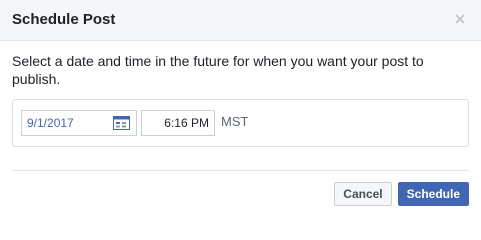 This screenshot has height=240, width=481. What do you see at coordinates (433, 194) in the screenshot?
I see `schedule-button: Schedule` at bounding box center [433, 194].